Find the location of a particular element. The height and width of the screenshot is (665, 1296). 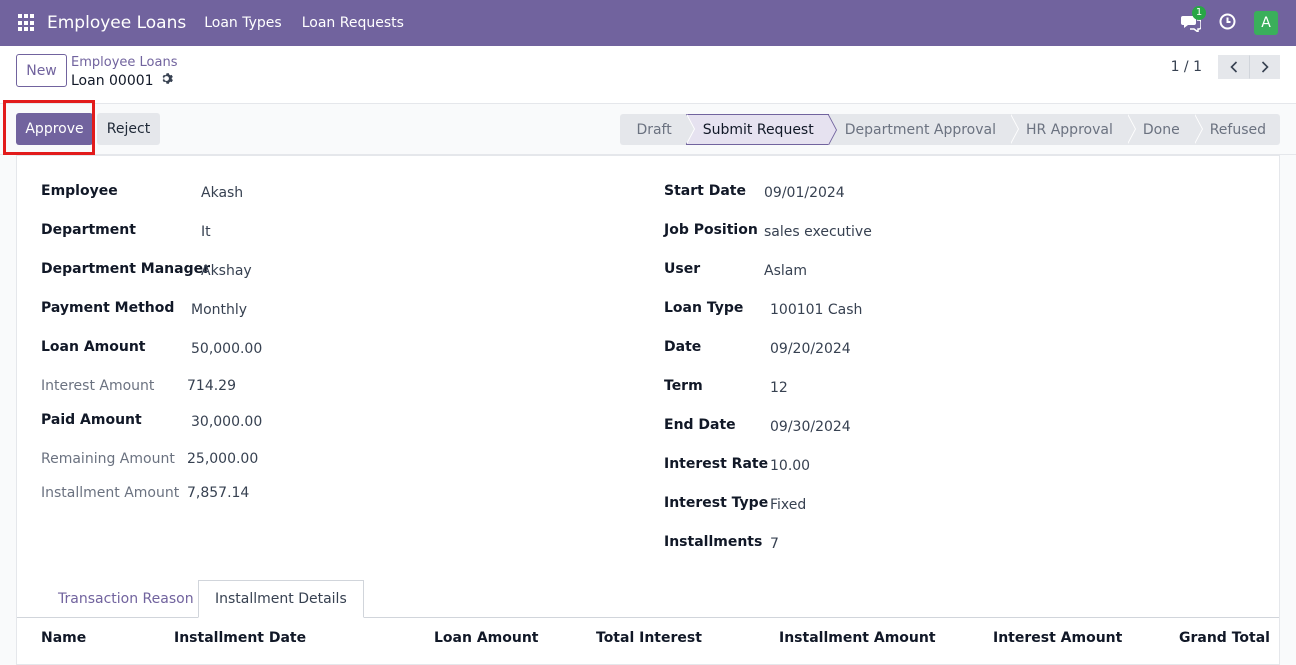

app-brand: Employee Loans is located at coordinates (116, 23).